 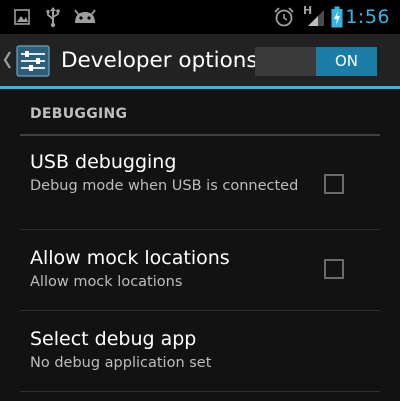 I want to click on action-bar: Developer options ON, so click(x=200, y=61).